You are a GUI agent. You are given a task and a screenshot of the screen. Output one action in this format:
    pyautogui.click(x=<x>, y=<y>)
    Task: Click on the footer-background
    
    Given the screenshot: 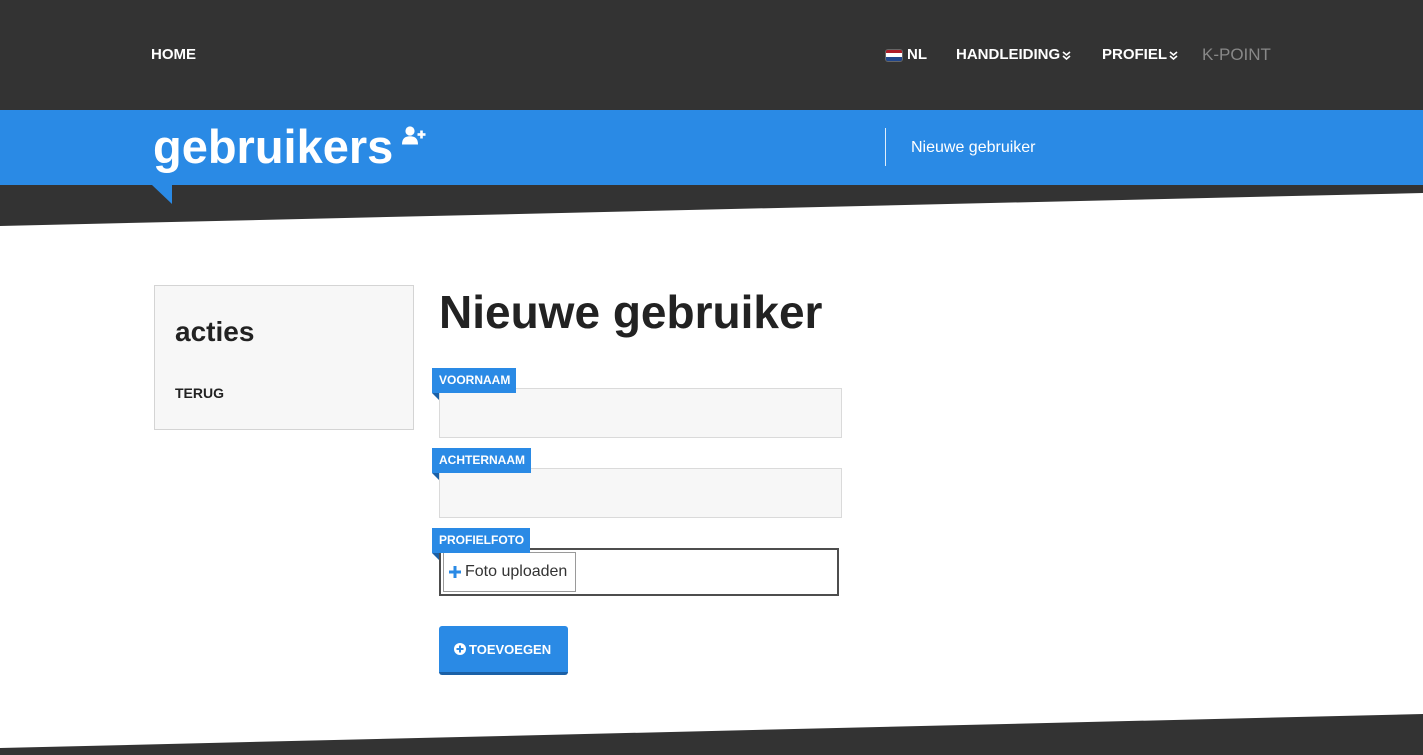 What is the action you would take?
    pyautogui.click(x=711, y=734)
    